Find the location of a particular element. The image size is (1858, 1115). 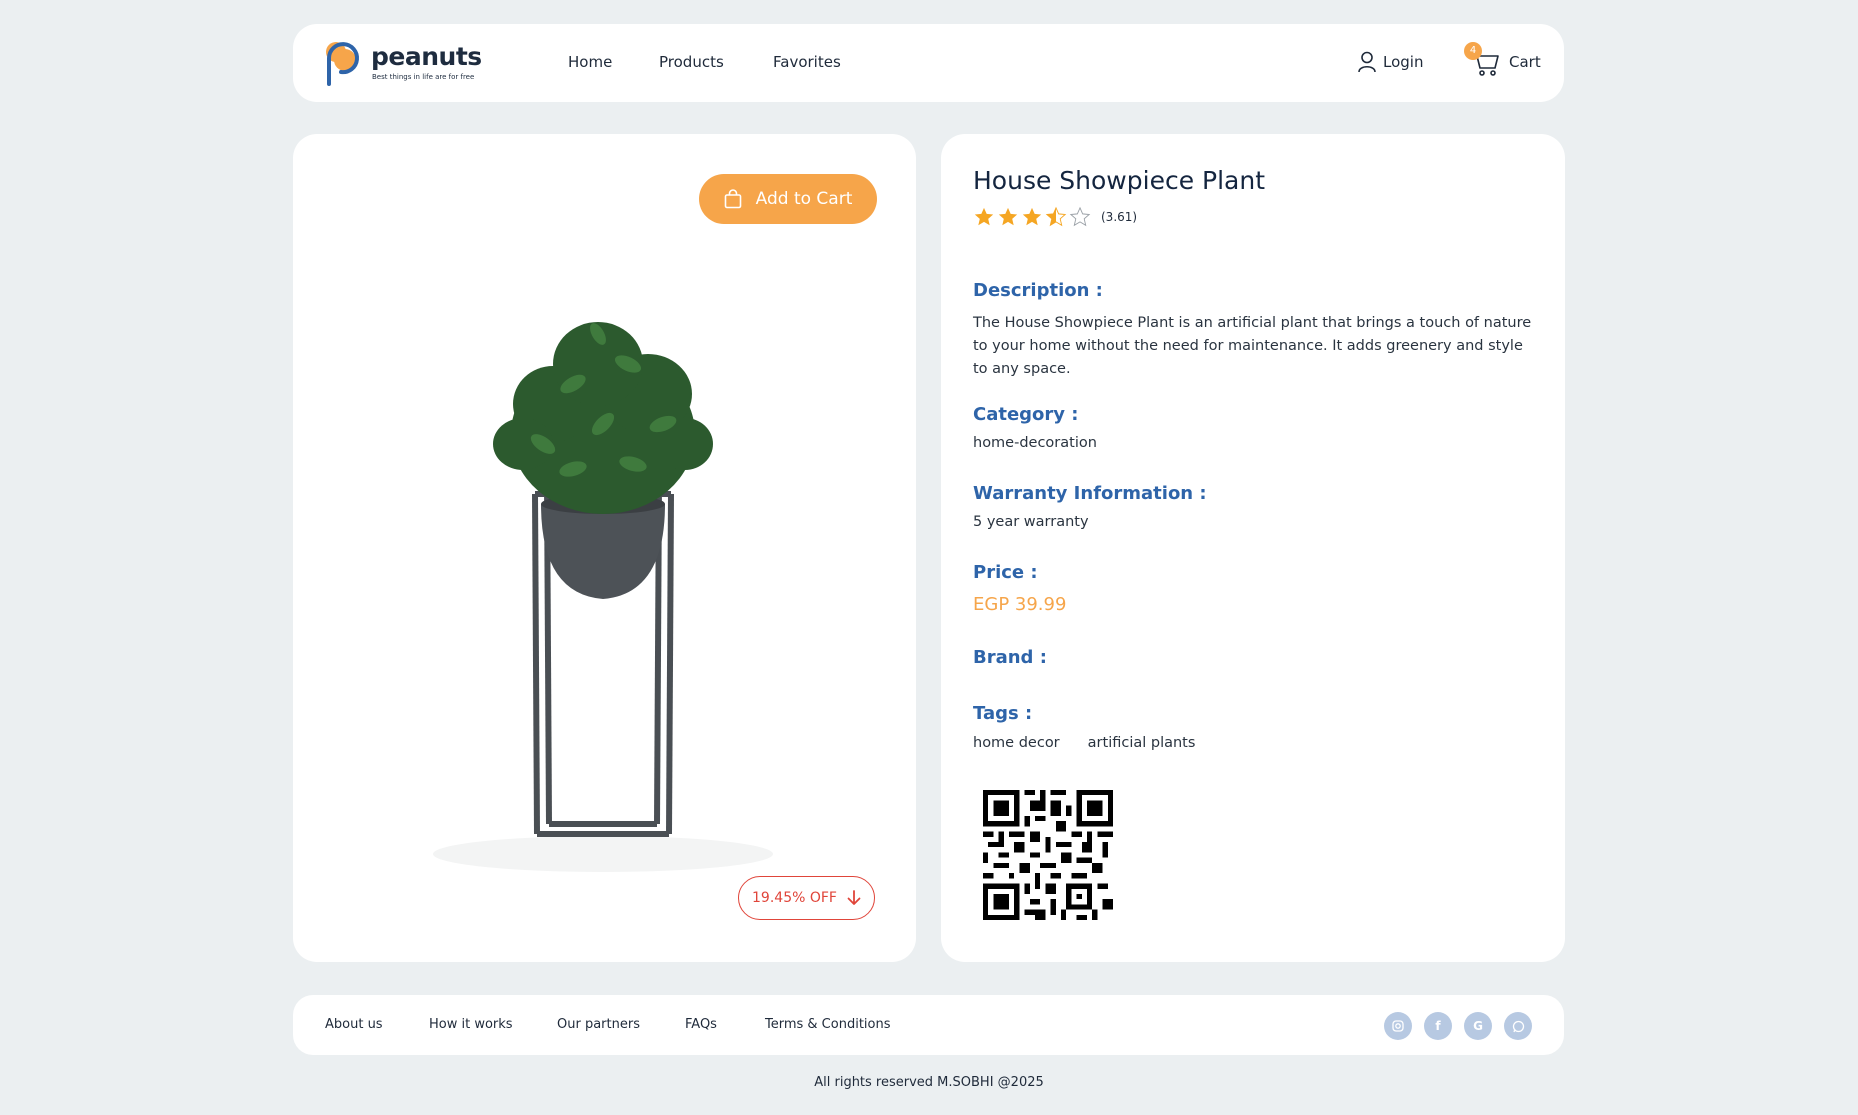

warranty-label: Warranty Information : is located at coordinates (1090, 493).